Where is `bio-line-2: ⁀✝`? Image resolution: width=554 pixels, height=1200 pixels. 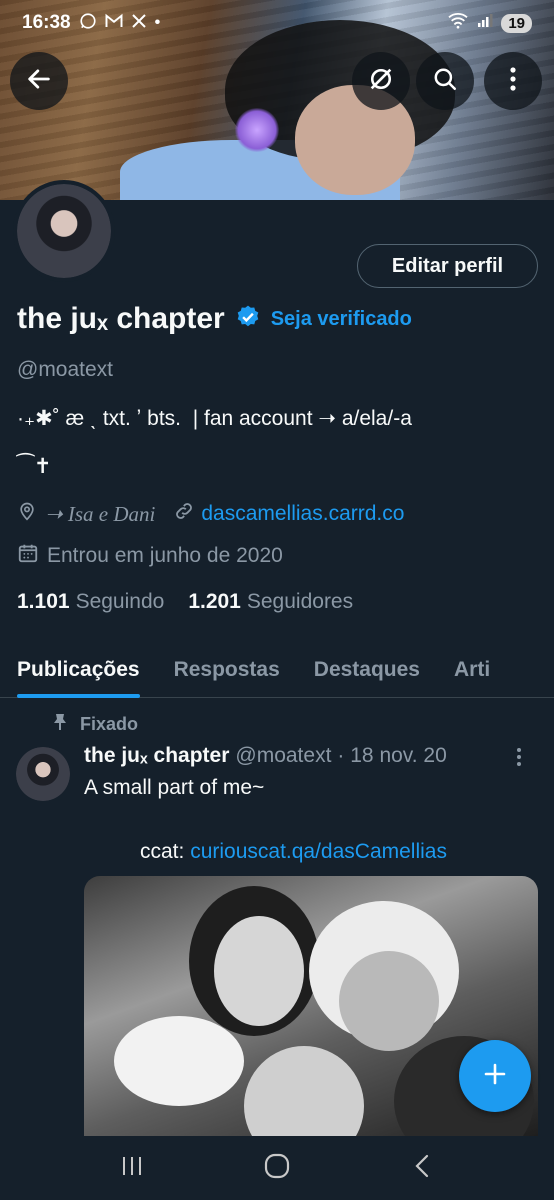
bio-line-2: ⁀✝ is located at coordinates (34, 466).